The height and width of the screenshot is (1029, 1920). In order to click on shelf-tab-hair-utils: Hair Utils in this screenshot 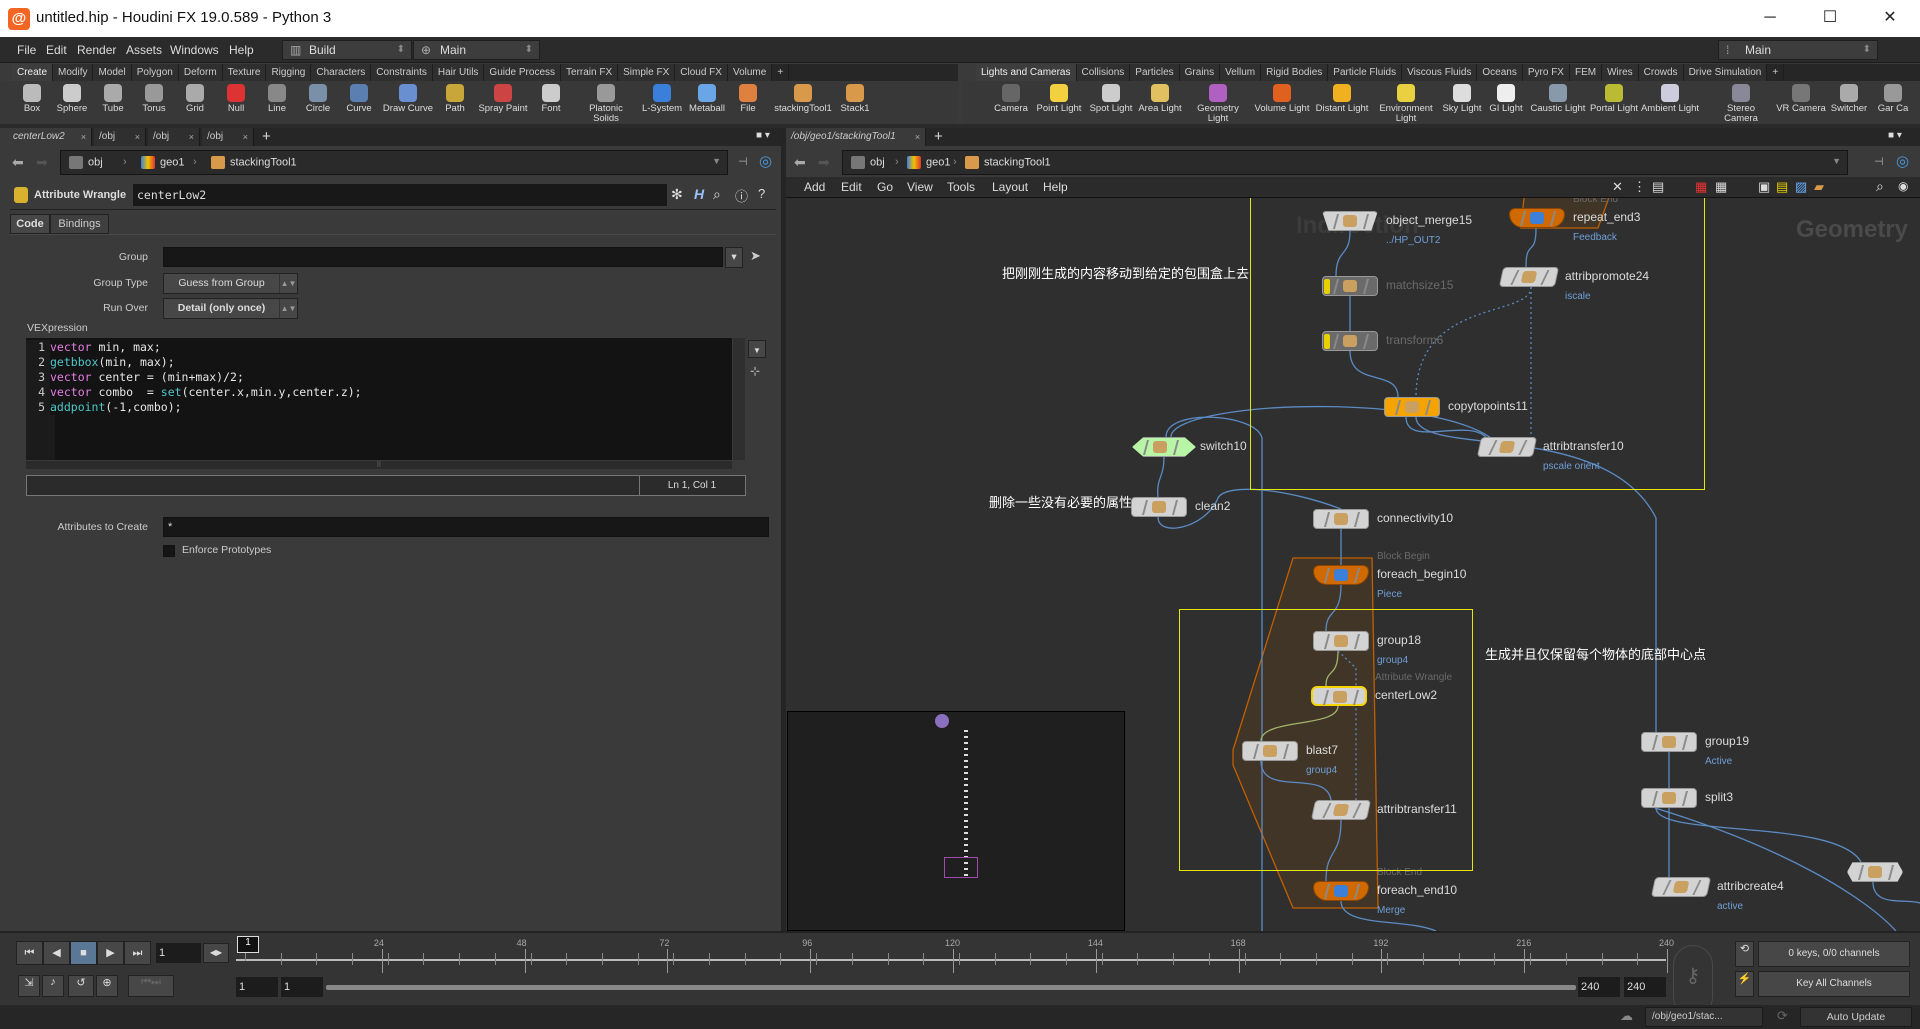, I will do `click(458, 72)`.